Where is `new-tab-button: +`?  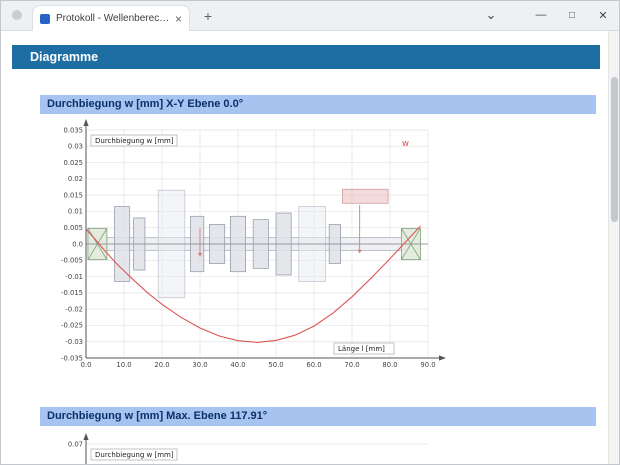 new-tab-button: + is located at coordinates (208, 16).